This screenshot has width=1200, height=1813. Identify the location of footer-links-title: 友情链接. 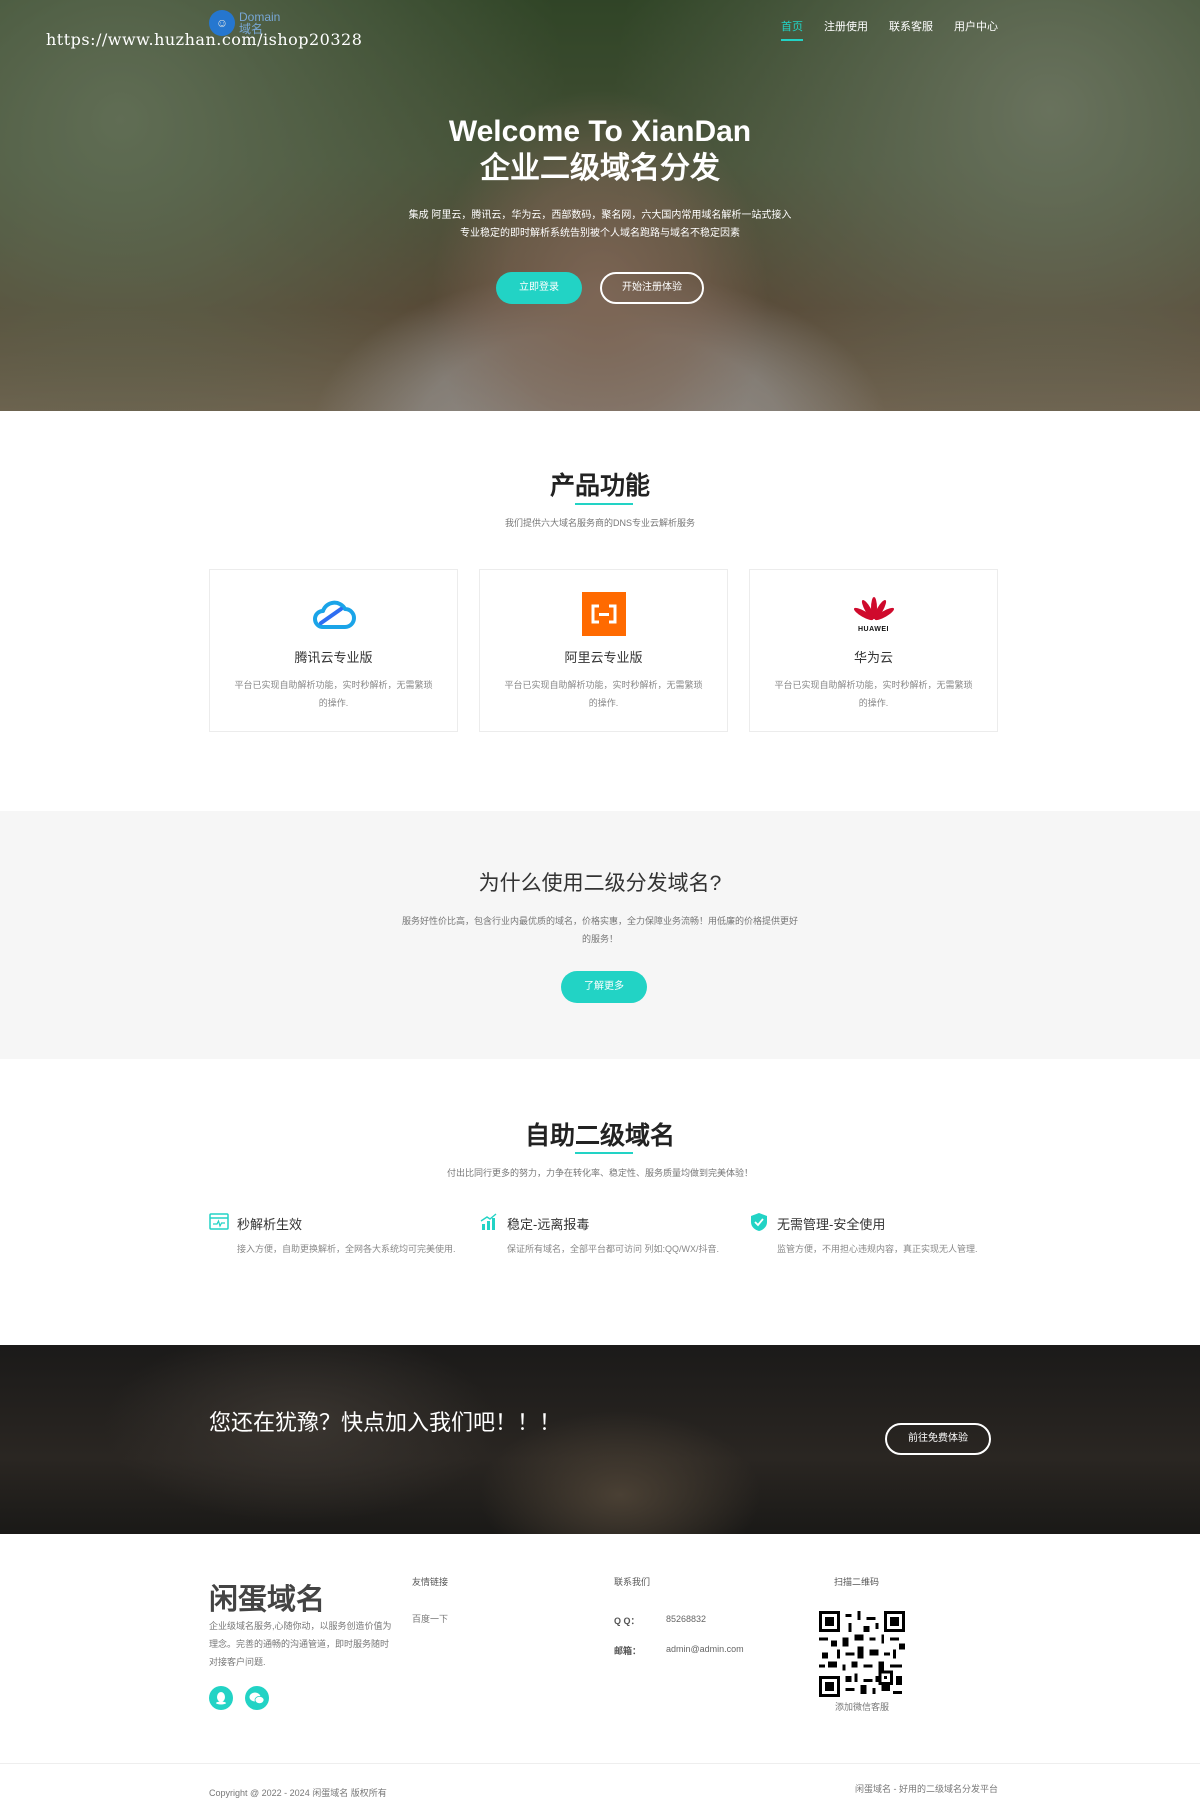
(430, 1582).